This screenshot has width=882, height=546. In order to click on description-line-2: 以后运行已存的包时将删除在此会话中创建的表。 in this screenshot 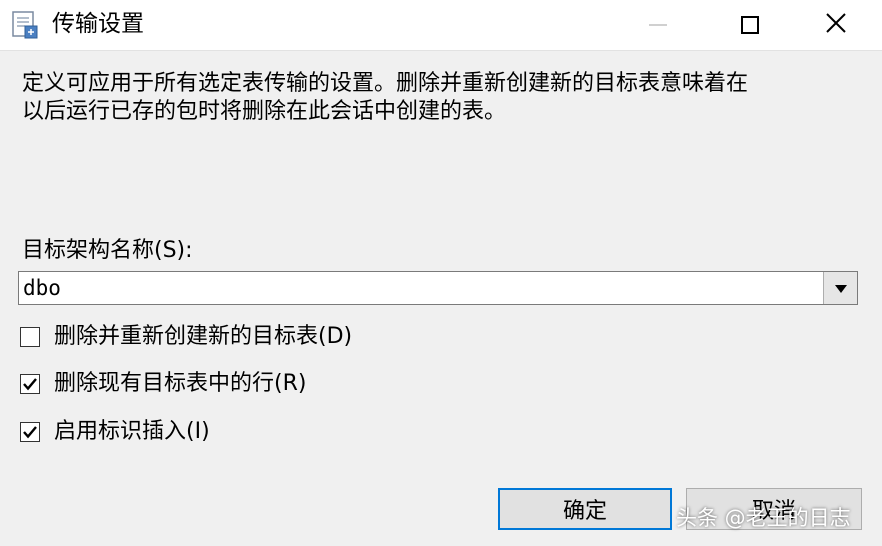, I will do `click(264, 111)`.